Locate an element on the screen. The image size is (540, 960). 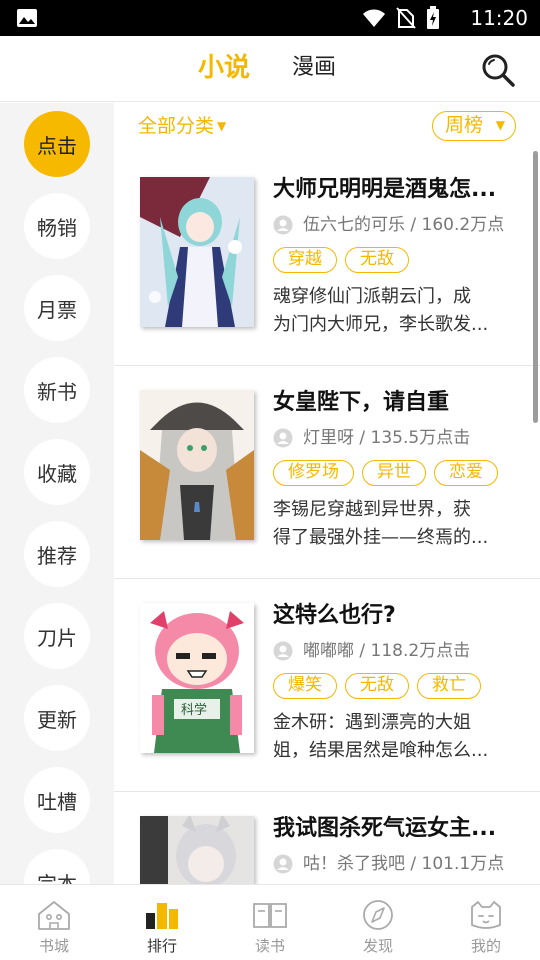
nav-item-discover: 发现 is located at coordinates (378, 922).